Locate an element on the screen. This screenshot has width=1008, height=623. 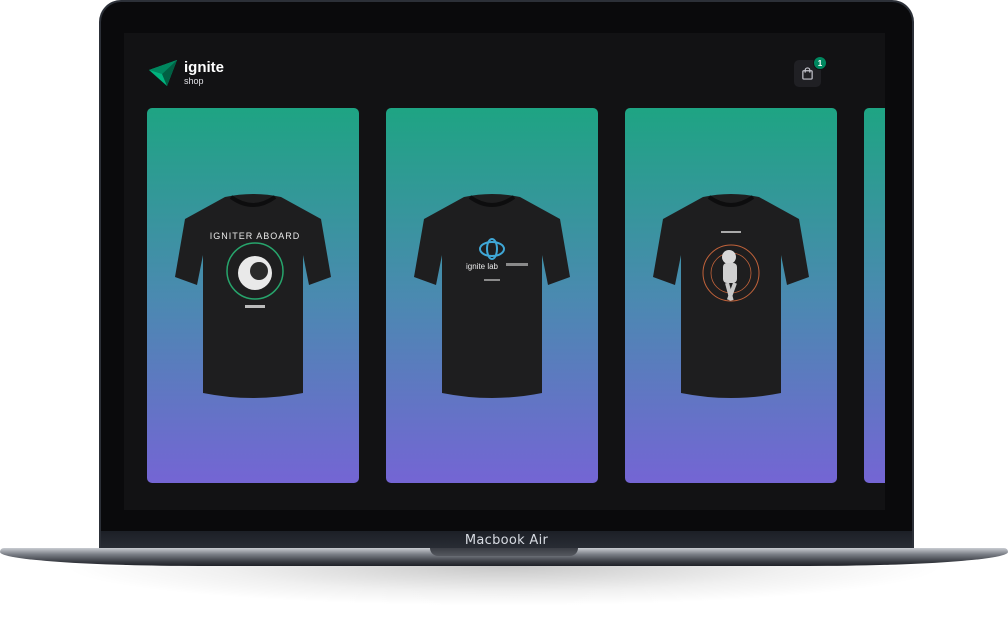
brand-logo: ignite shop is located at coordinates (186, 73).